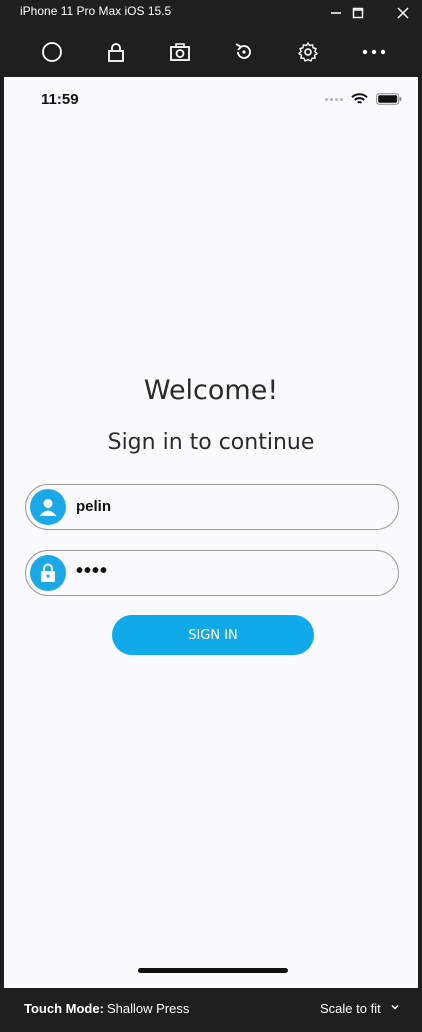 This screenshot has height=1032, width=422. What do you see at coordinates (92, 571) in the screenshot?
I see `password-input: ••••` at bounding box center [92, 571].